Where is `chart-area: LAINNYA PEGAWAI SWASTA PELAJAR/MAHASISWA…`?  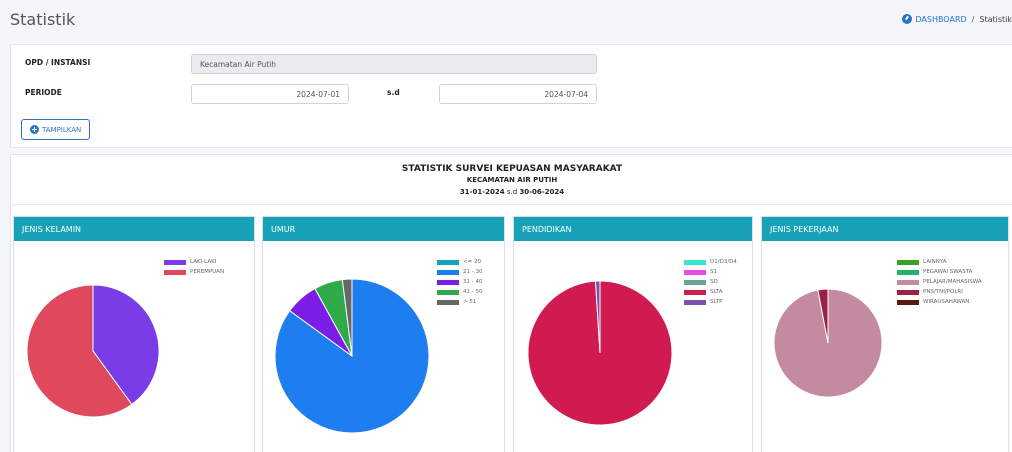
chart-area: LAINNYA PEGAWAI SWASTA PELAJAR/MAHASISWA… is located at coordinates (885, 346).